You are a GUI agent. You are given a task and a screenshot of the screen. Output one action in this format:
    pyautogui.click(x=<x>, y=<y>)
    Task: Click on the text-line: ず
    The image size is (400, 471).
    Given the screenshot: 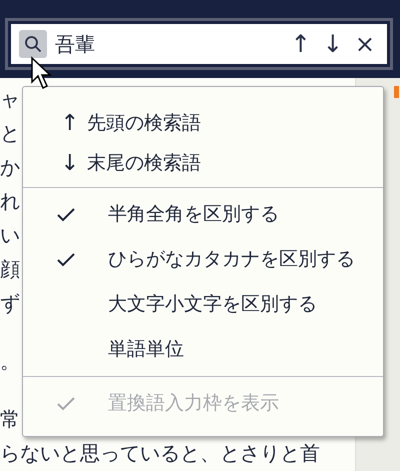 What is the action you would take?
    pyautogui.click(x=10, y=303)
    